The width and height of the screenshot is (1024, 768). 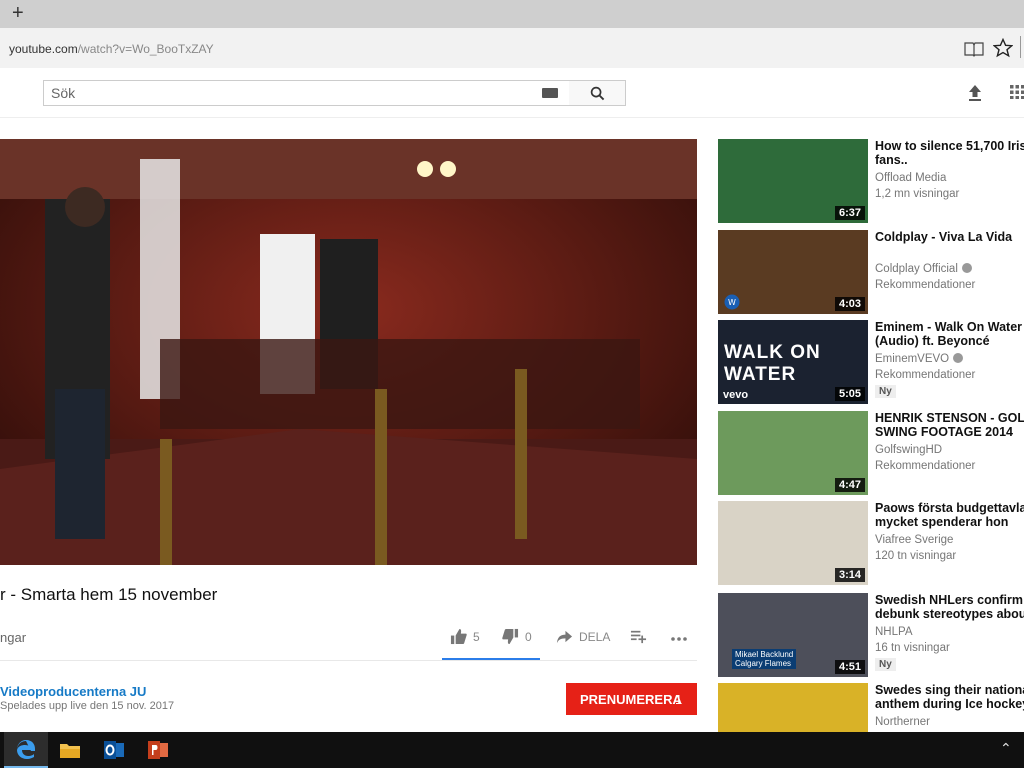 What do you see at coordinates (679, 699) in the screenshot?
I see `subscriber-count: 1` at bounding box center [679, 699].